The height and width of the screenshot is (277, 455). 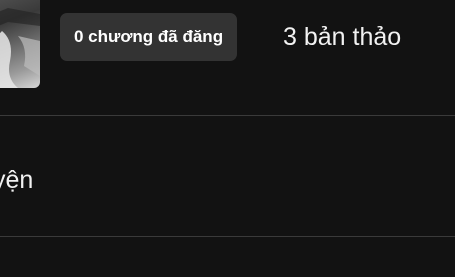 What do you see at coordinates (16, 180) in the screenshot?
I see `menu-row-label: yện` at bounding box center [16, 180].